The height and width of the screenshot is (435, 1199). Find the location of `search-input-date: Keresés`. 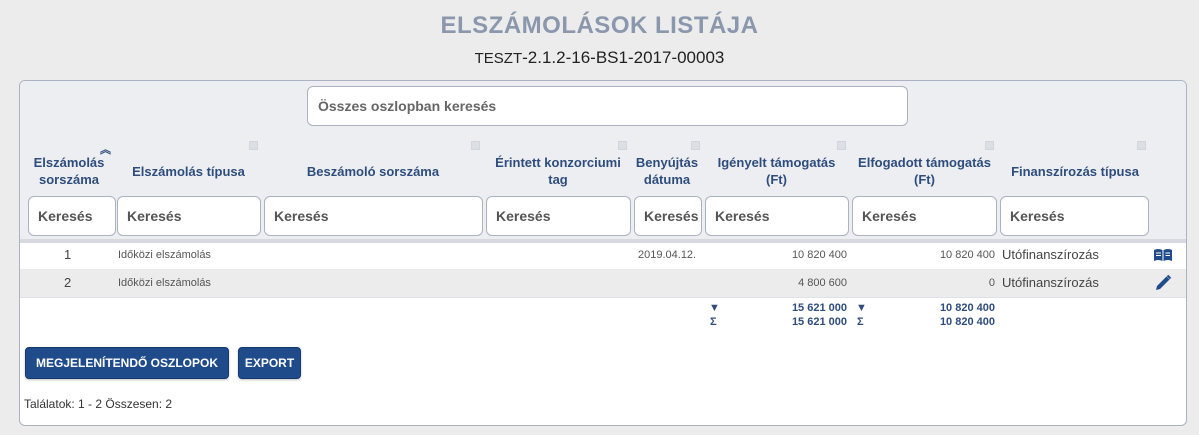

search-input-date: Keresés is located at coordinates (668, 216).